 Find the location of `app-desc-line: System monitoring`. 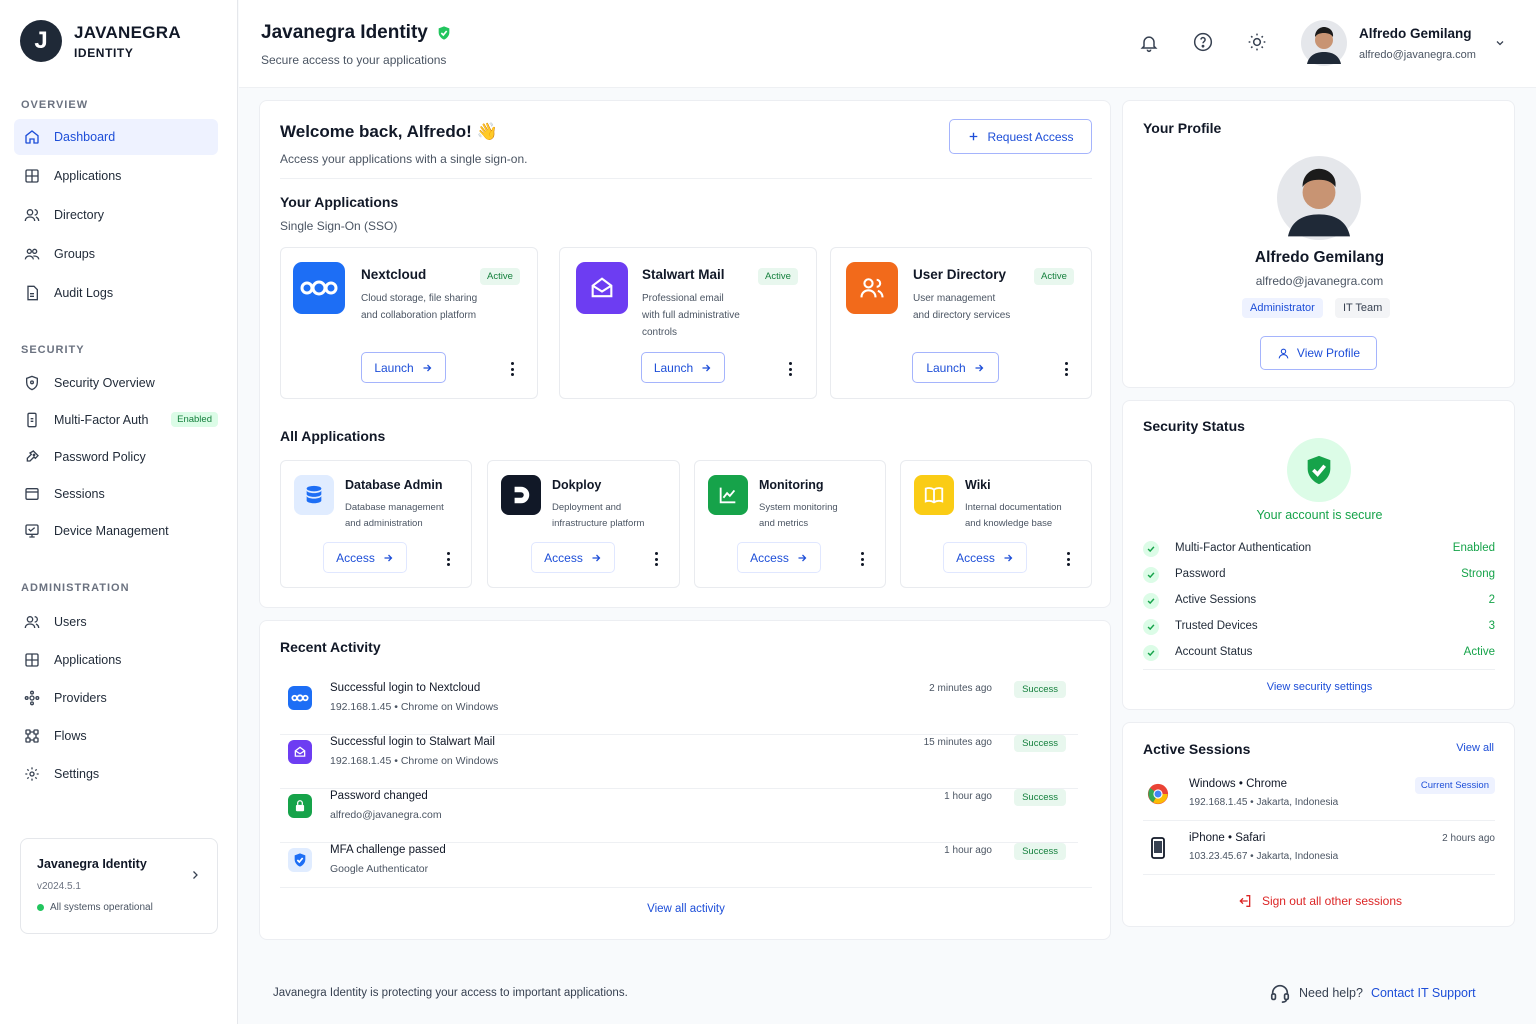

app-desc-line: System monitoring is located at coordinates (798, 507).